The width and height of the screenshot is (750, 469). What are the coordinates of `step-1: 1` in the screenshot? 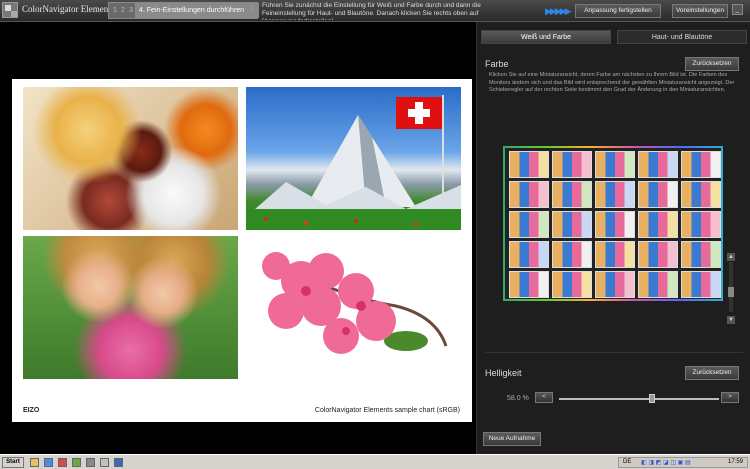 It's located at (115, 10).